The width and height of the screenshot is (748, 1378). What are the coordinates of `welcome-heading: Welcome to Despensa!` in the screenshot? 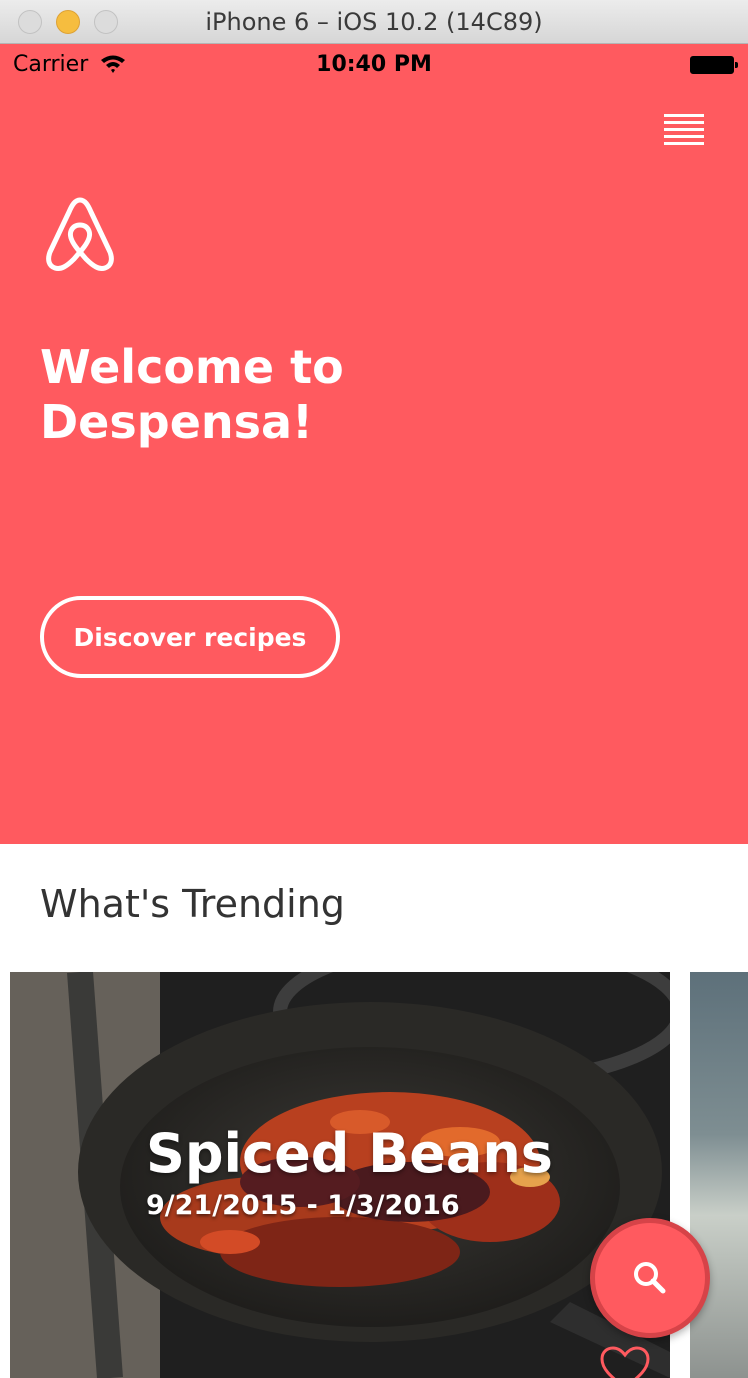 It's located at (192, 395).